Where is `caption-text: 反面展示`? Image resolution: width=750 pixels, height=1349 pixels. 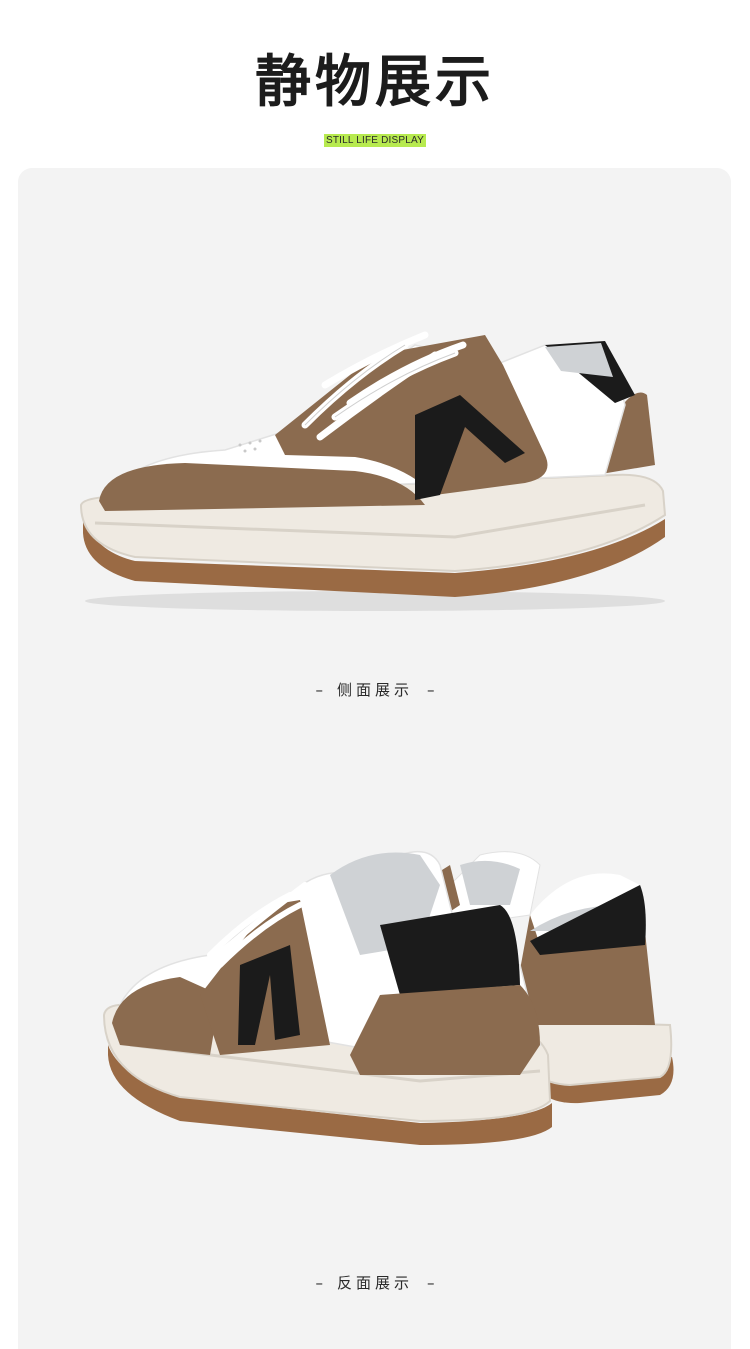
caption-text: 反面展示 is located at coordinates (374, 1283).